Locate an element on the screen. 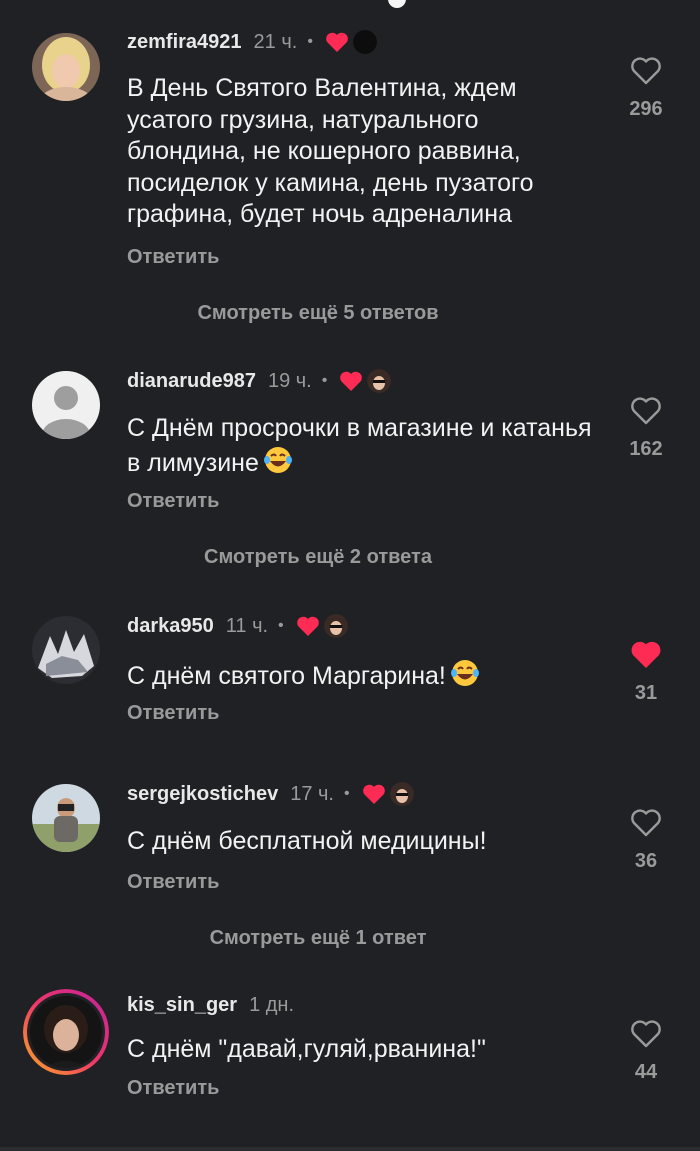 This screenshot has height=1151, width=700. like-count: 31 is located at coordinates (646, 693).